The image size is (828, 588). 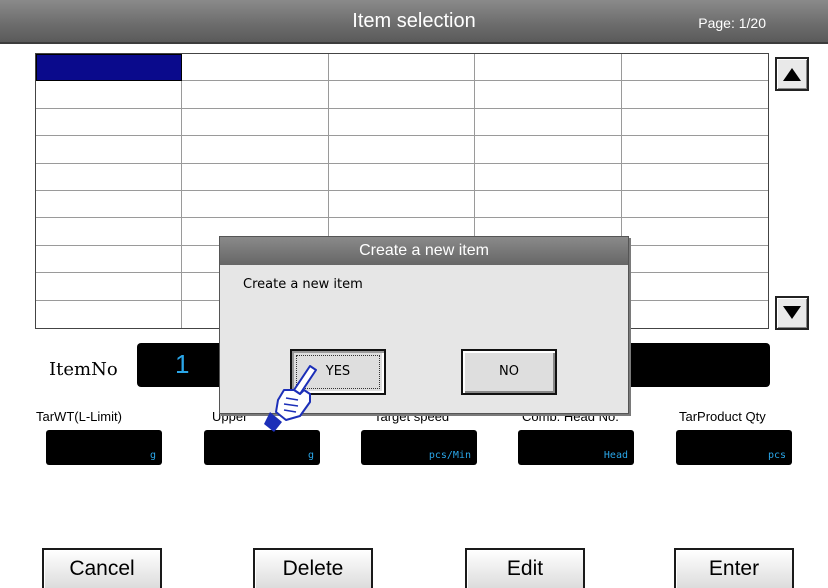 I want to click on title-bar: Item selection Page: 1/20, so click(x=414, y=22).